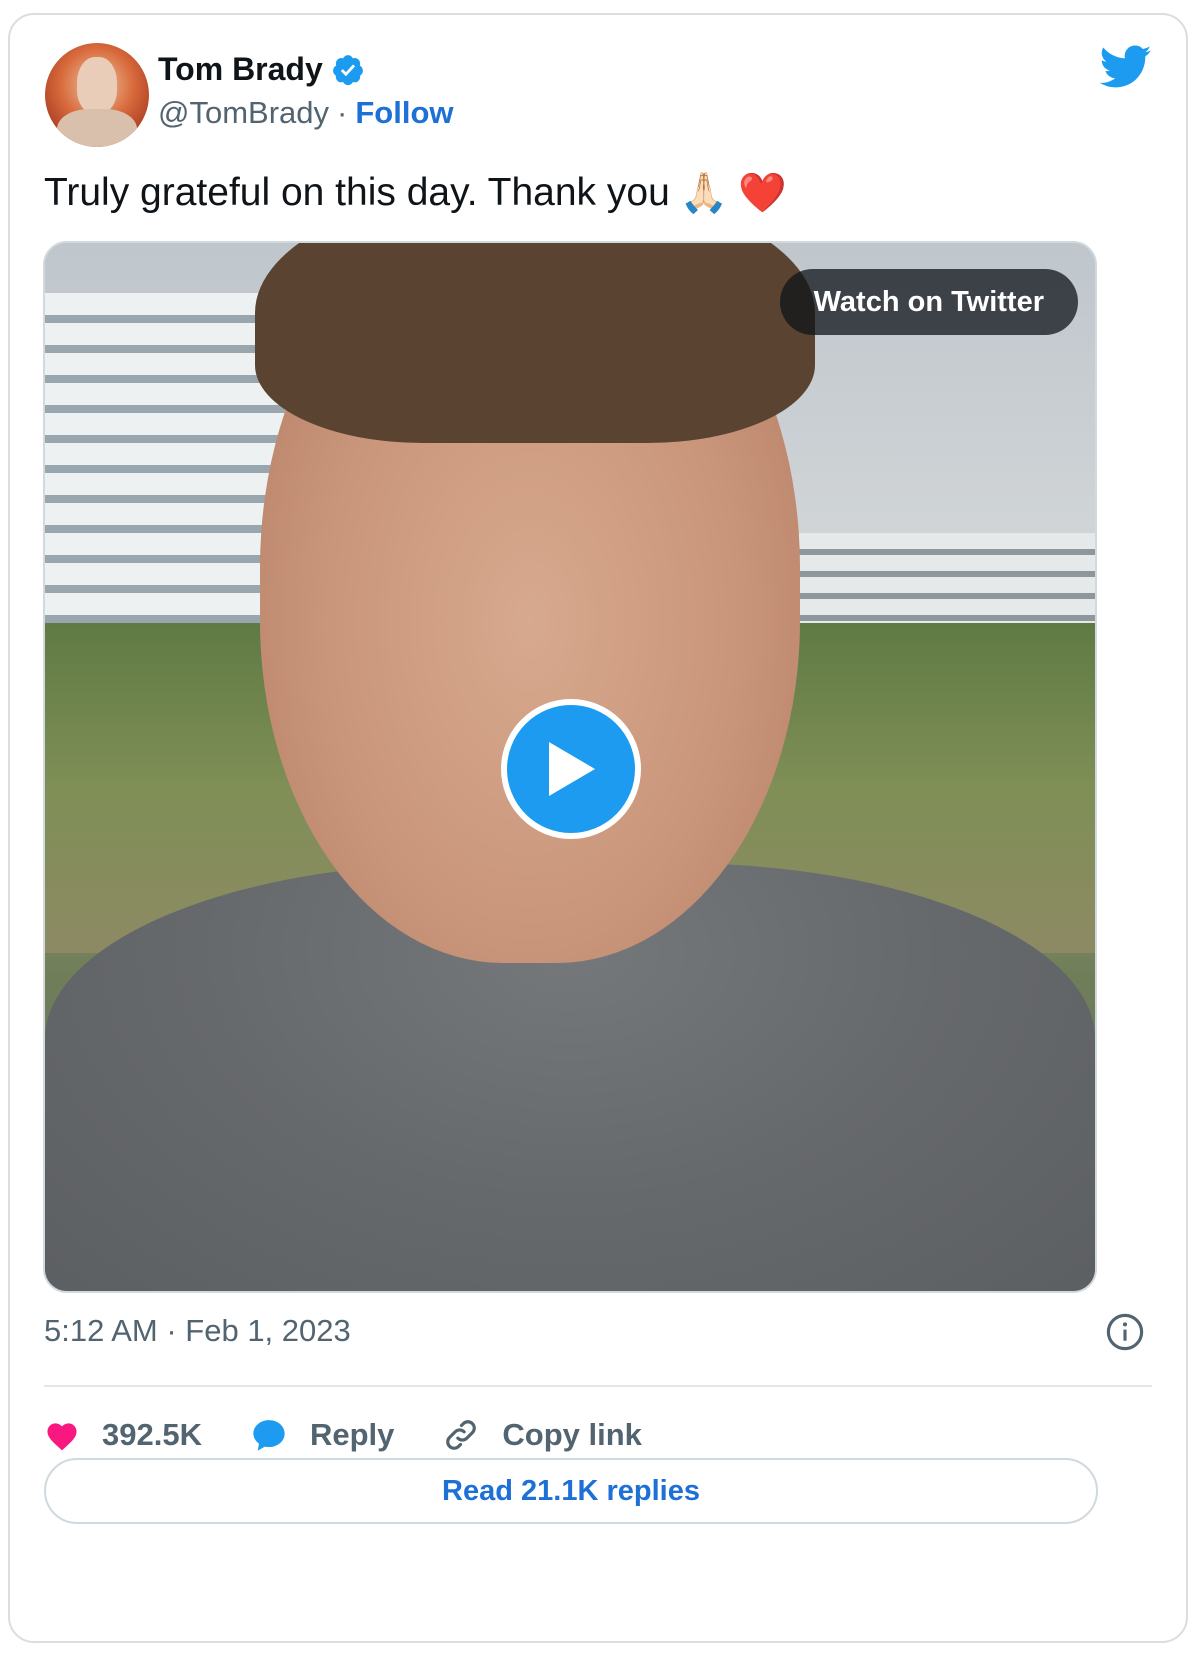 The height and width of the screenshot is (1655, 1200). I want to click on handle-row: @TomBrady · Follow, so click(306, 113).